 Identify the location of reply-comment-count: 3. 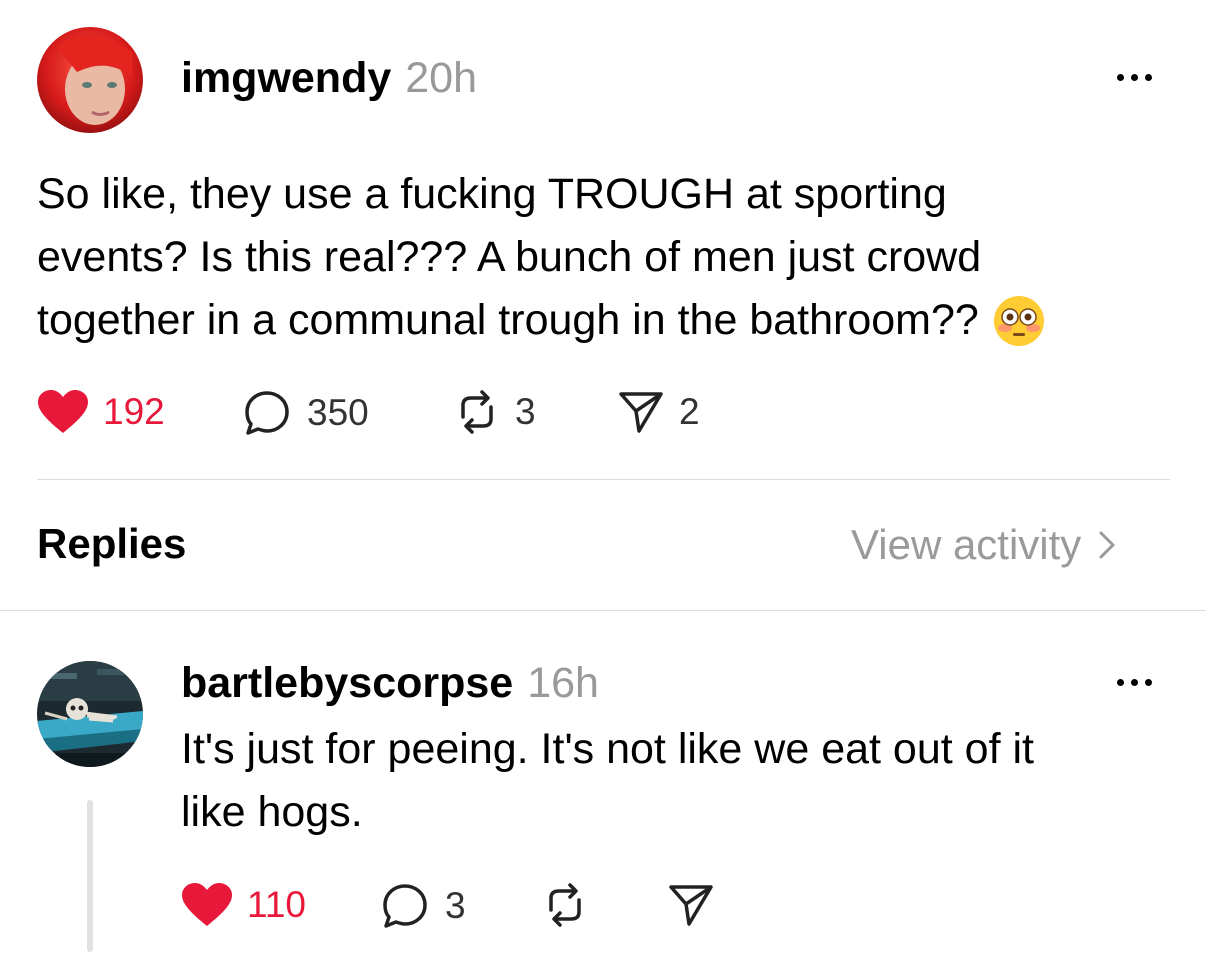
(455, 905).